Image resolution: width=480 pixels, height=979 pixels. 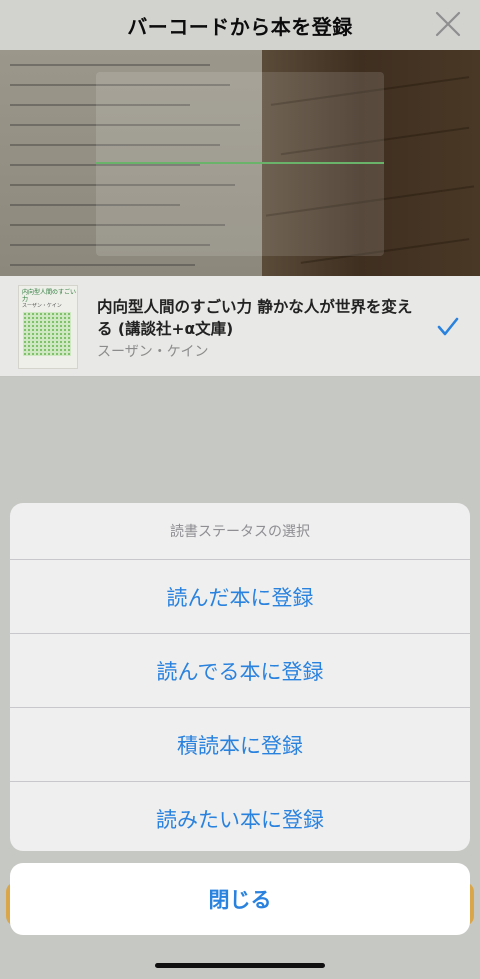 I want to click on scan-line, so click(x=240, y=163).